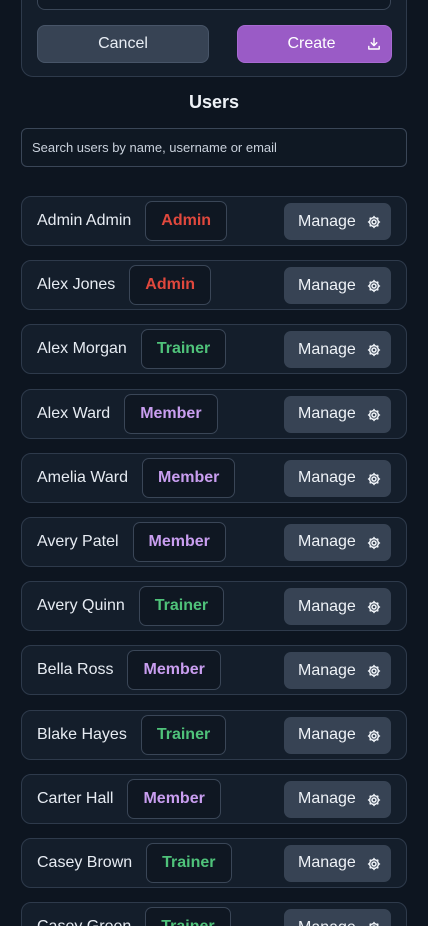  I want to click on download-icon, so click(374, 43).